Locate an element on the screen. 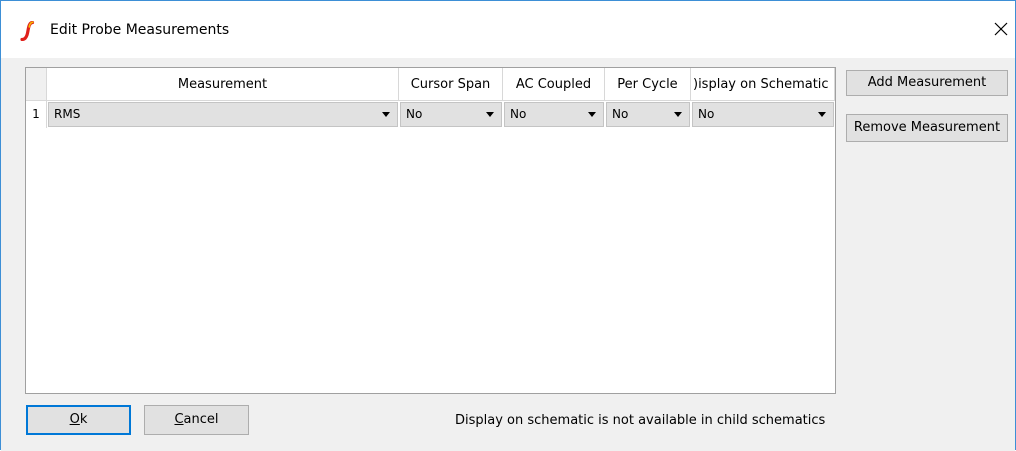 The image size is (1016, 451). add-measurement-button: Add Measurement is located at coordinates (927, 83).